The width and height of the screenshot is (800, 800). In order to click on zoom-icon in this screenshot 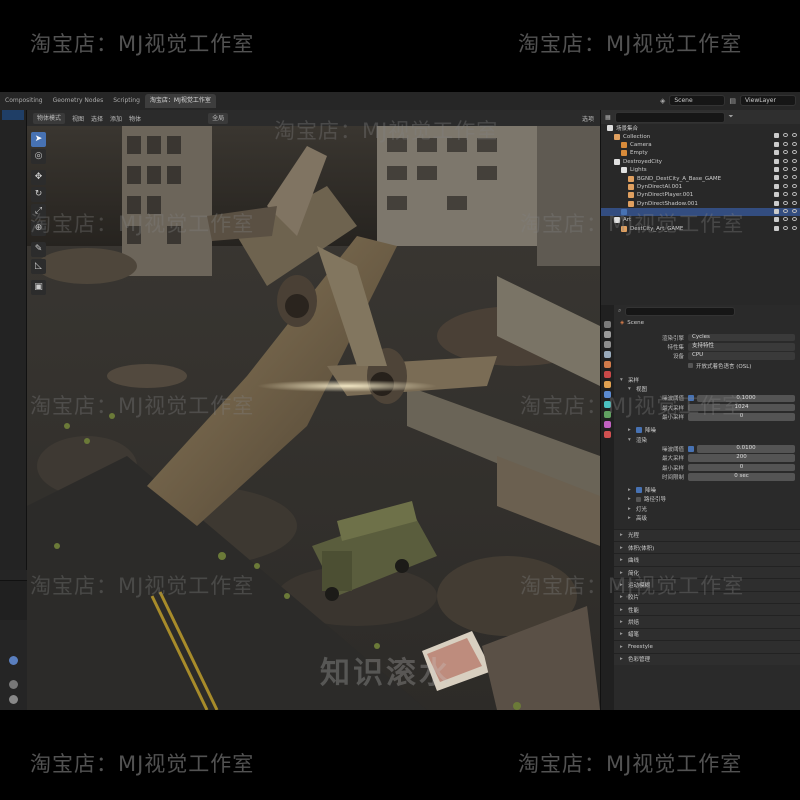, I will do `click(13, 684)`.